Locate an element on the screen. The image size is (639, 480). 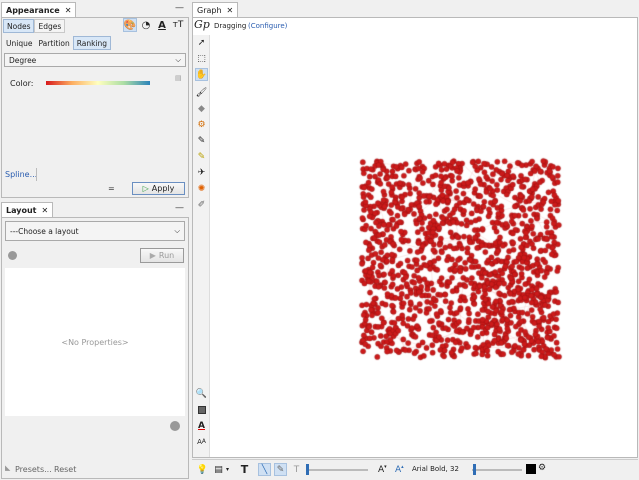
font-name-label: Arial Bold, 32 is located at coordinates (435, 469).